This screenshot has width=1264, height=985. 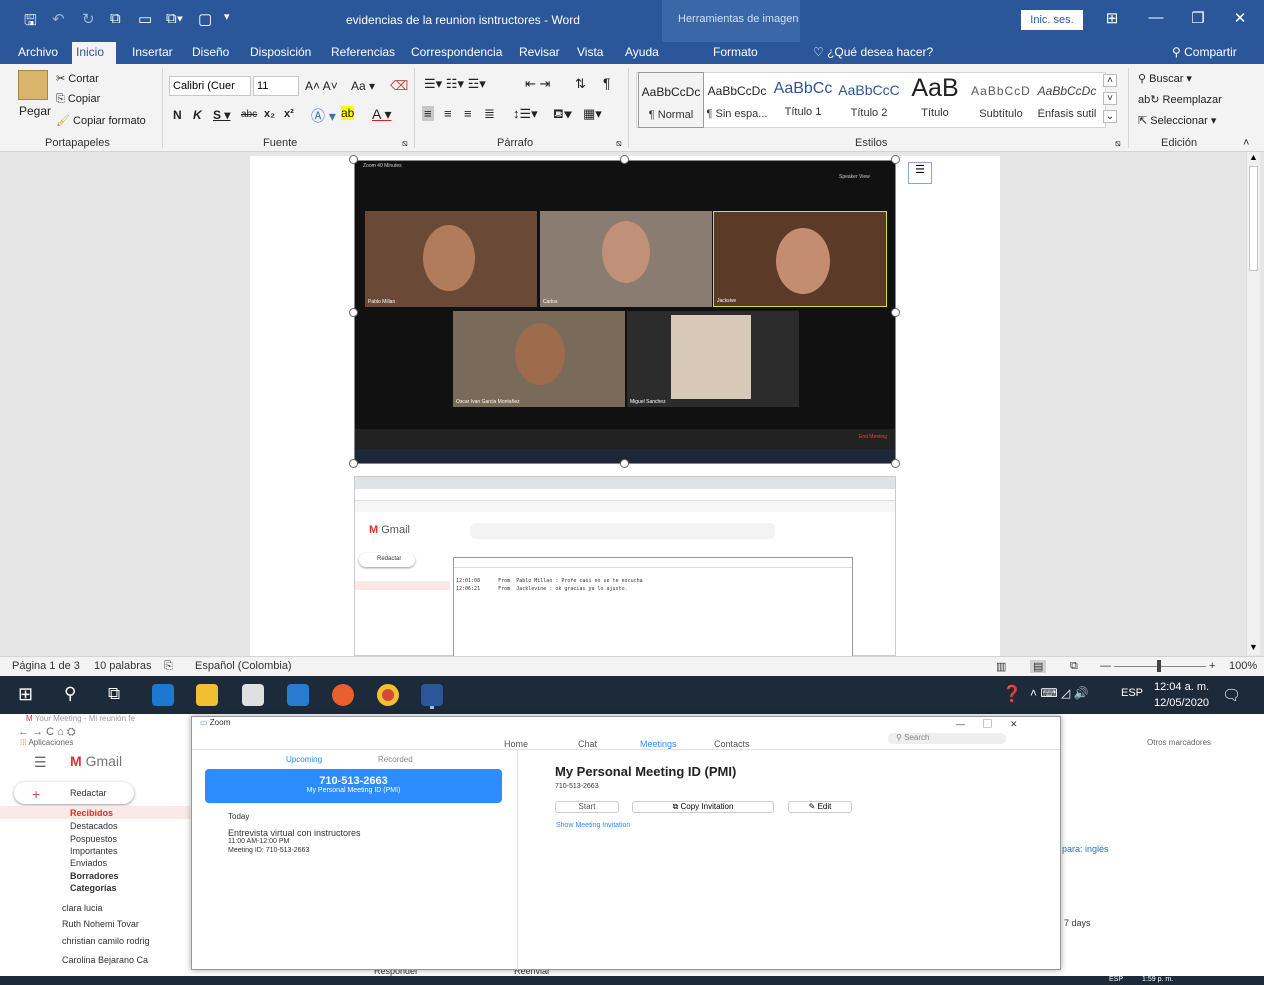 I want to click on tab-ayuda: Ayuda, so click(x=642, y=53).